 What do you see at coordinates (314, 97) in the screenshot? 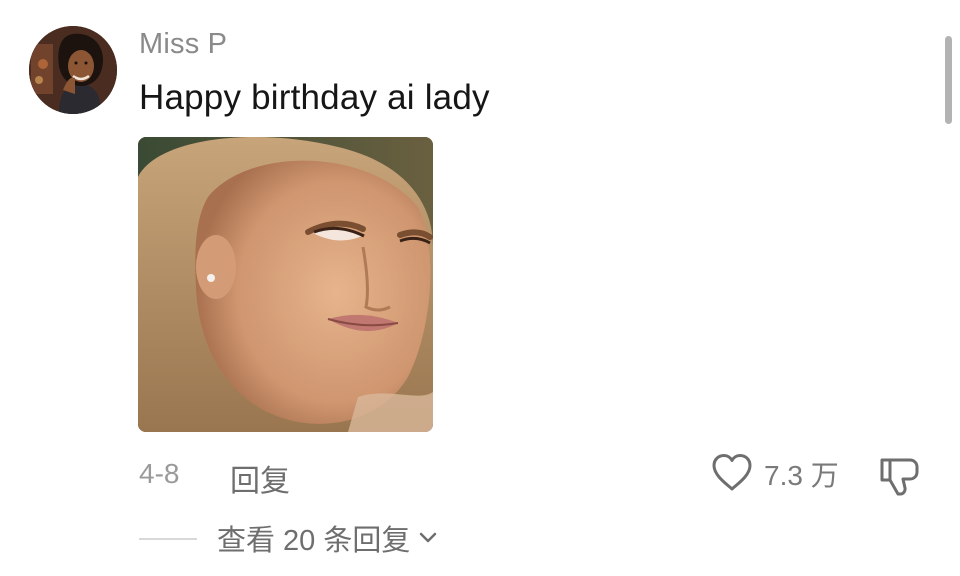
I see `comment-text: Happy birthday ai lady` at bounding box center [314, 97].